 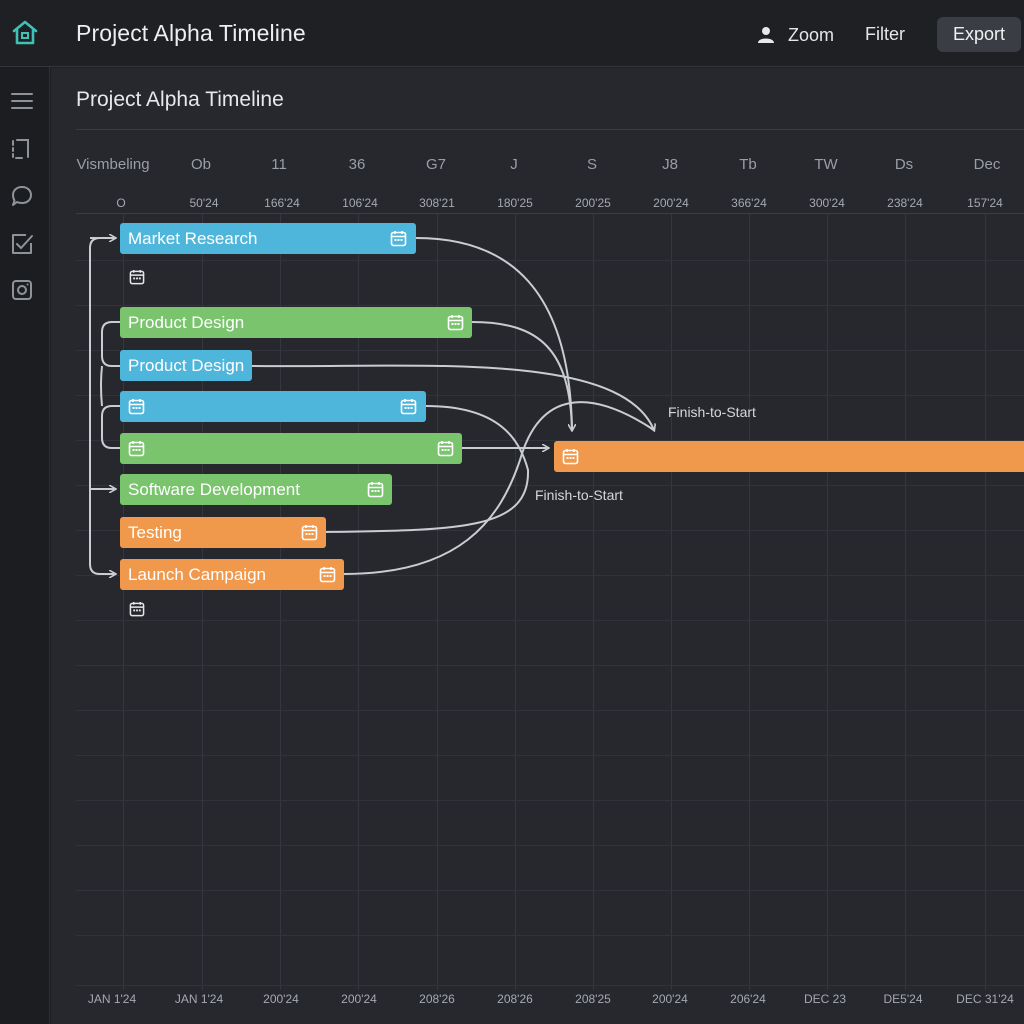 I want to click on filter-button: Filter, so click(x=885, y=34).